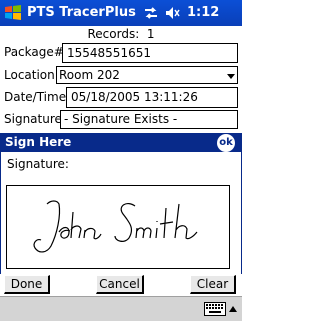 The image size is (320, 321). What do you see at coordinates (233, 309) in the screenshot?
I see `input-menu-arrow-icon` at bounding box center [233, 309].